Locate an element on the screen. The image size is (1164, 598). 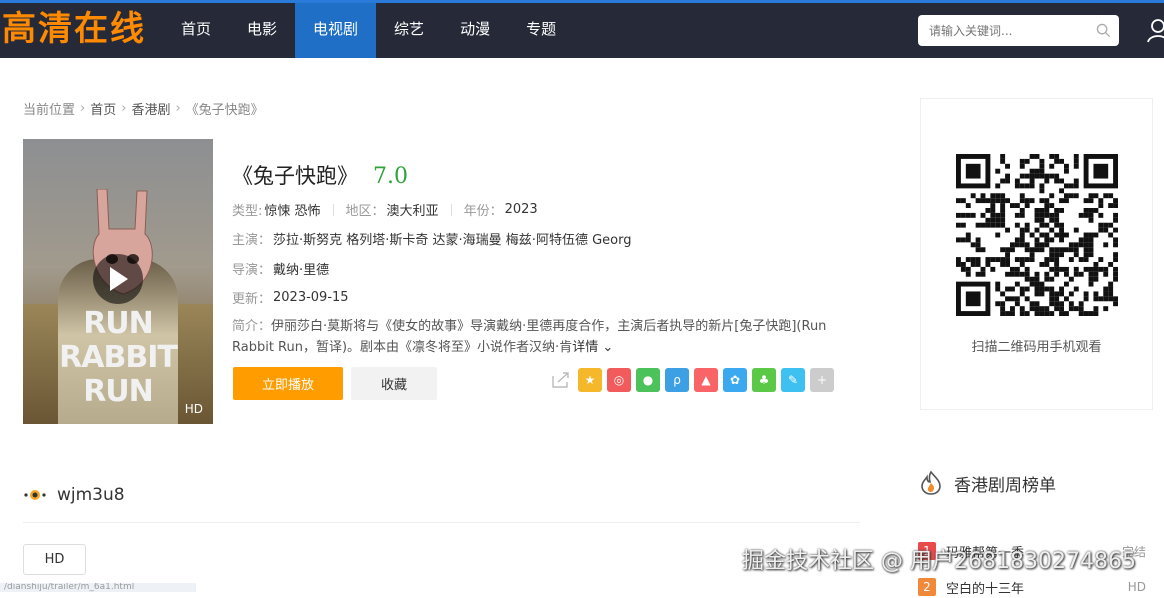
qr-panel: 扫描二维码用手机观看 is located at coordinates (1036, 254).